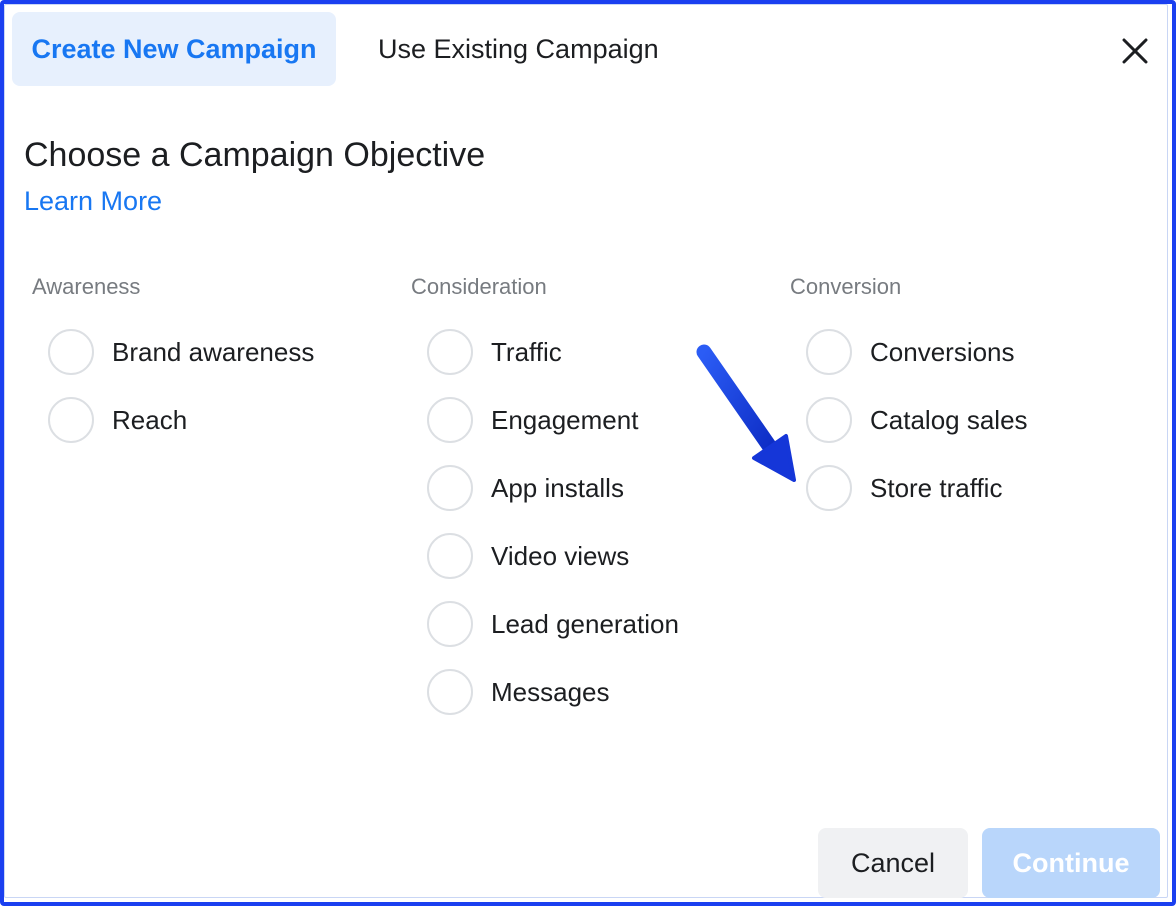 The image size is (1176, 906). Describe the element at coordinates (255, 155) in the screenshot. I see `page-title: Choose a Campaign Objective` at that location.